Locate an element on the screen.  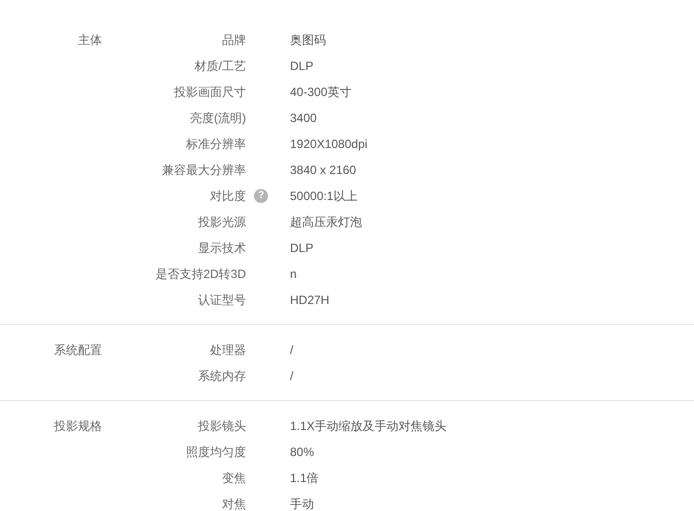
spec-label: 对焦 is located at coordinates (234, 503).